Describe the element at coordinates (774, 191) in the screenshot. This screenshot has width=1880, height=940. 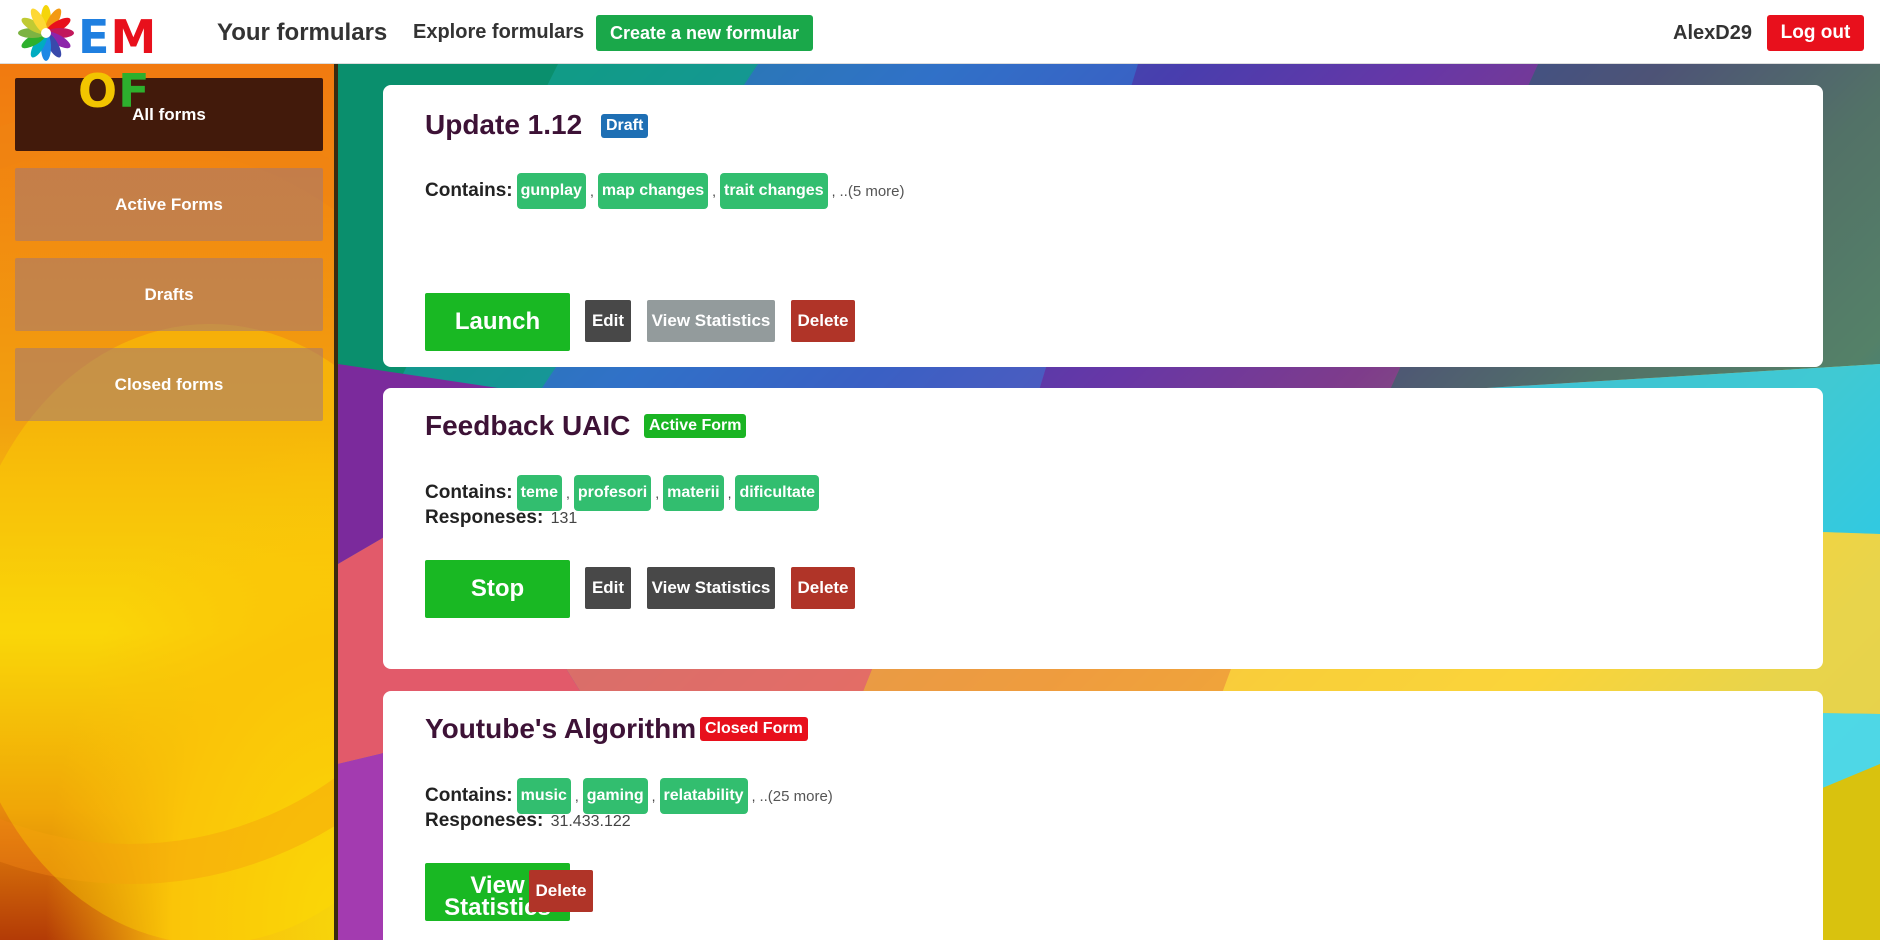
I see `tag: trait changes` at that location.